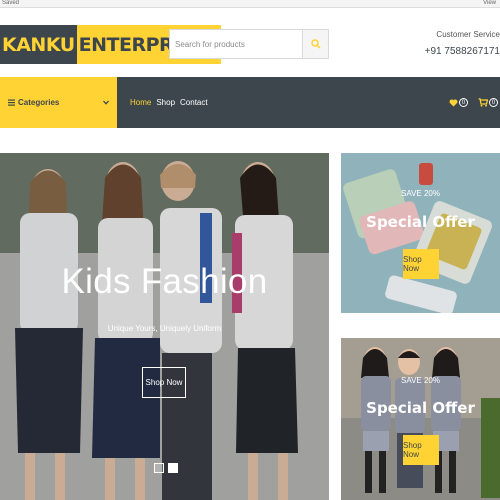  I want to click on chevron-down-icon, so click(106, 102).